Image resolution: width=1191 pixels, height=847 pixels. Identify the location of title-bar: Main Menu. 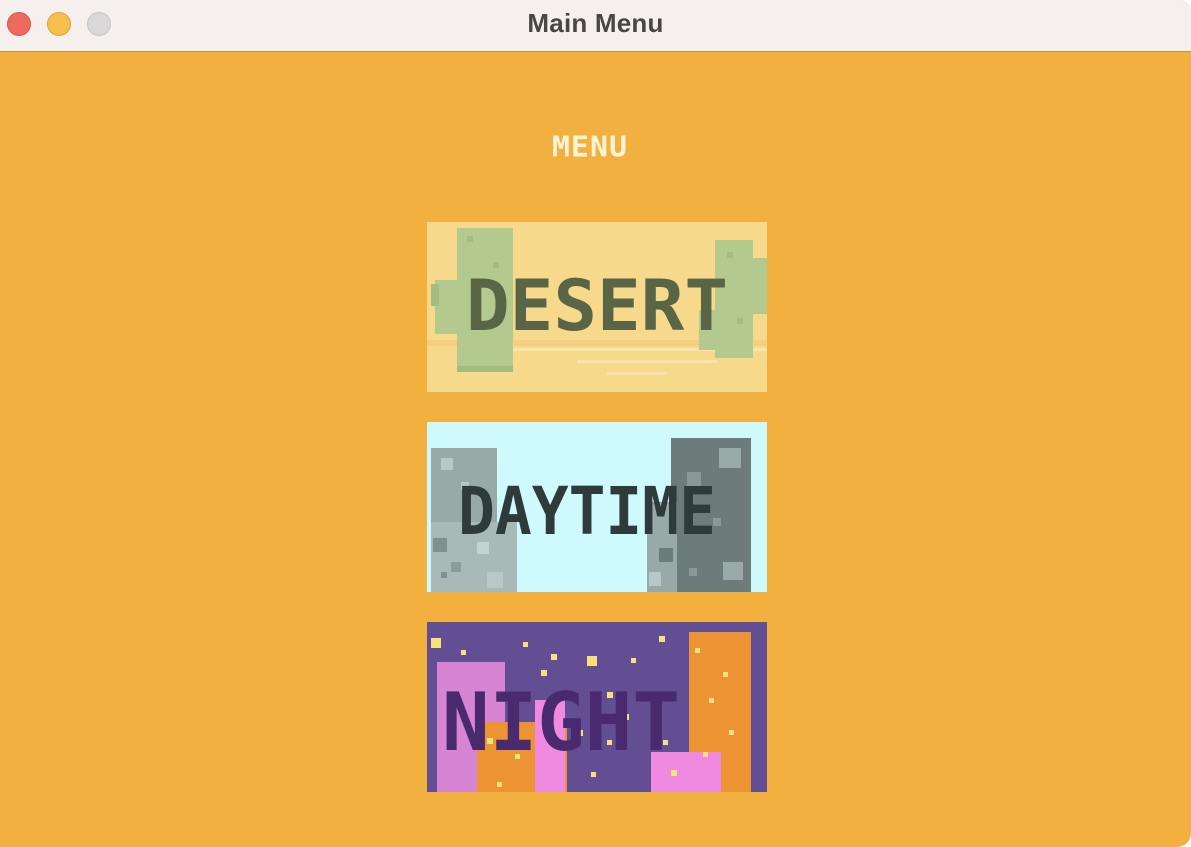
(595, 26).